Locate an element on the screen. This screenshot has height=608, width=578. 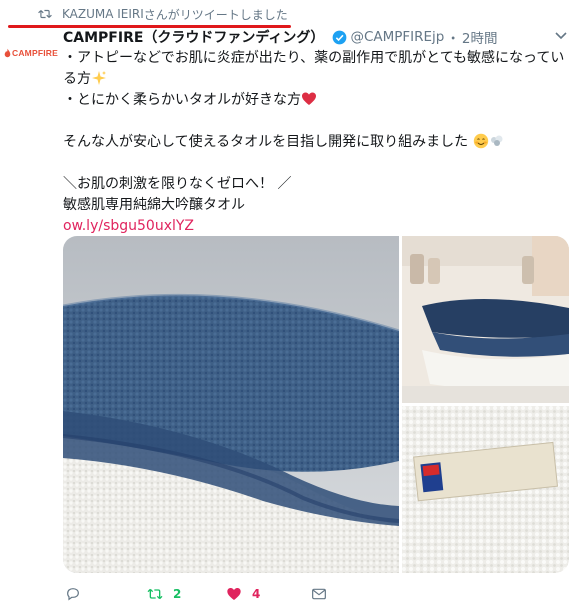
user-handle: @CAMPFIREjp is located at coordinates (397, 37).